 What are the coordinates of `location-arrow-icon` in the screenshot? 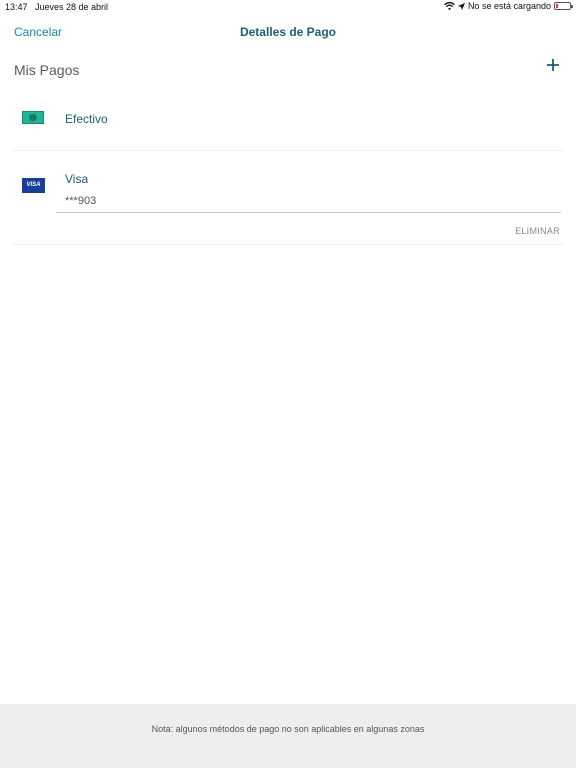 It's located at (461, 6).